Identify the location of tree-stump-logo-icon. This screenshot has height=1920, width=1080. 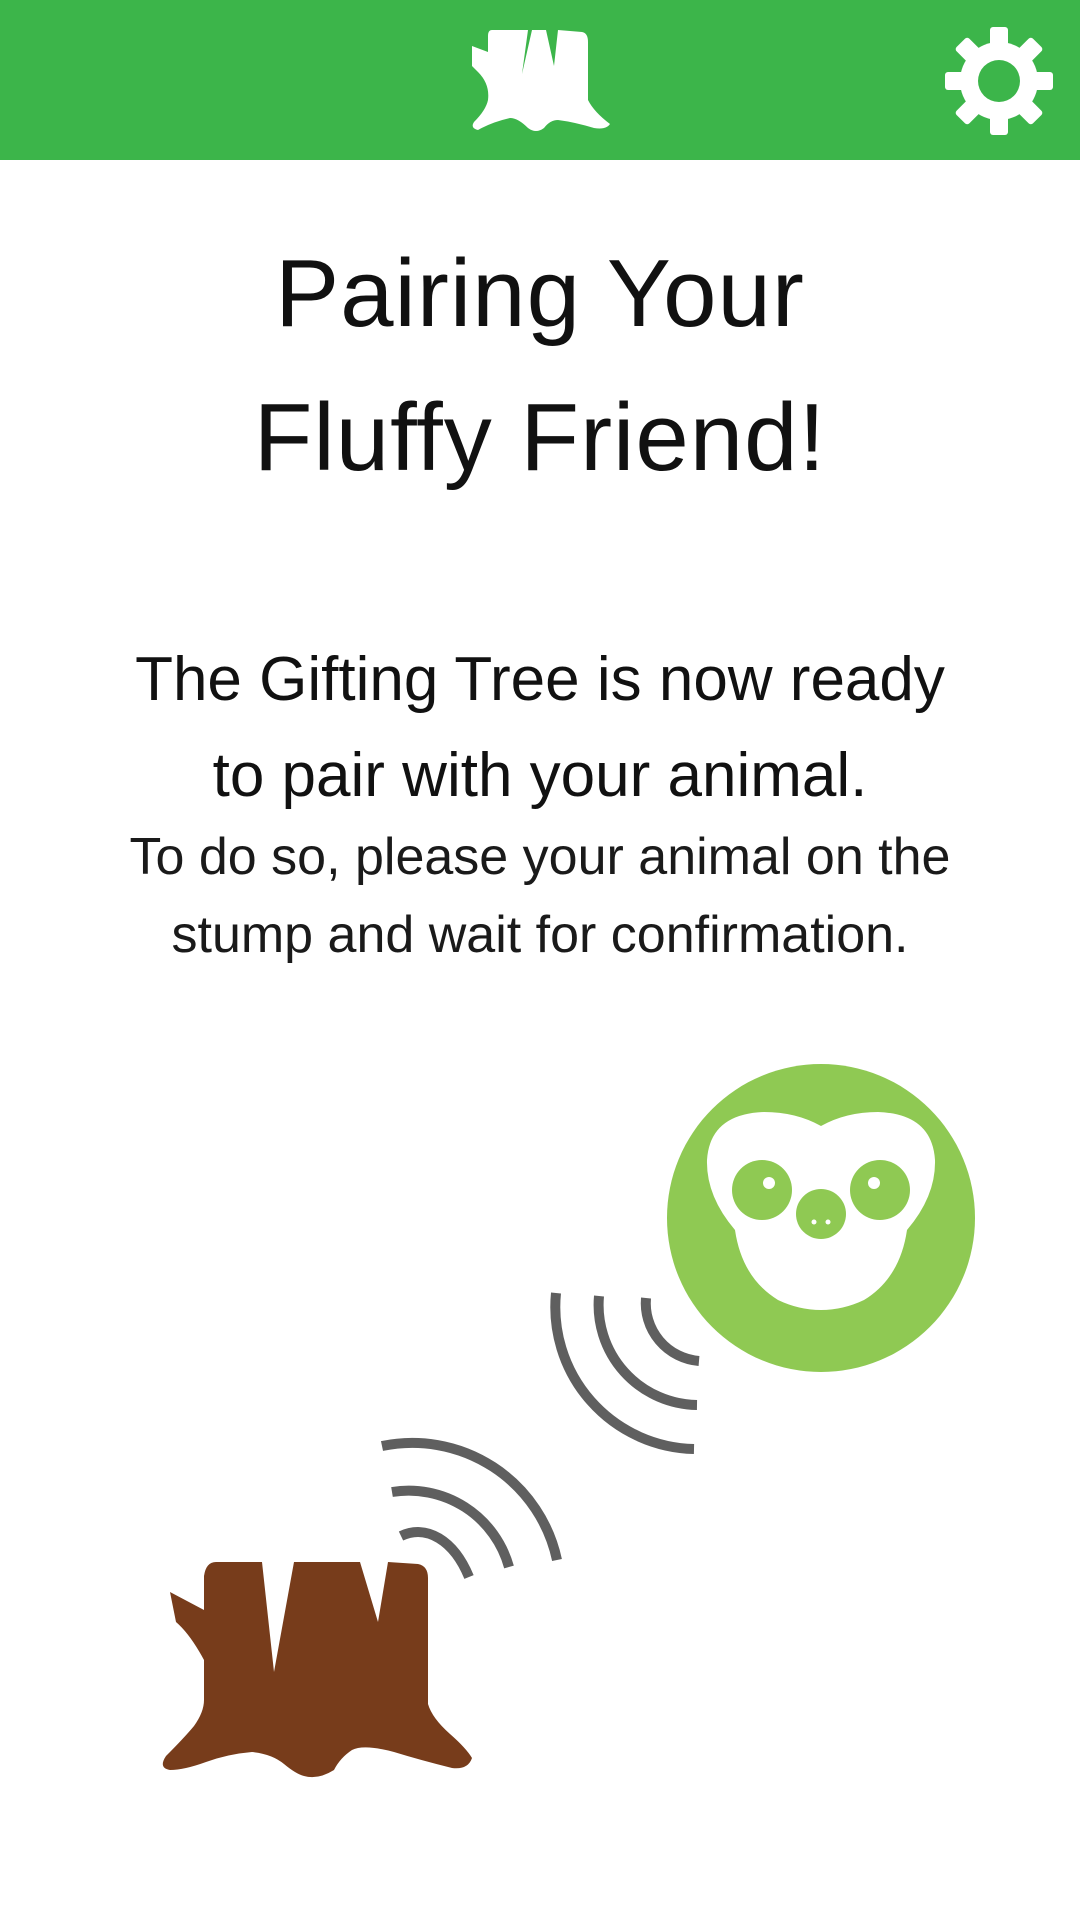
(541, 80).